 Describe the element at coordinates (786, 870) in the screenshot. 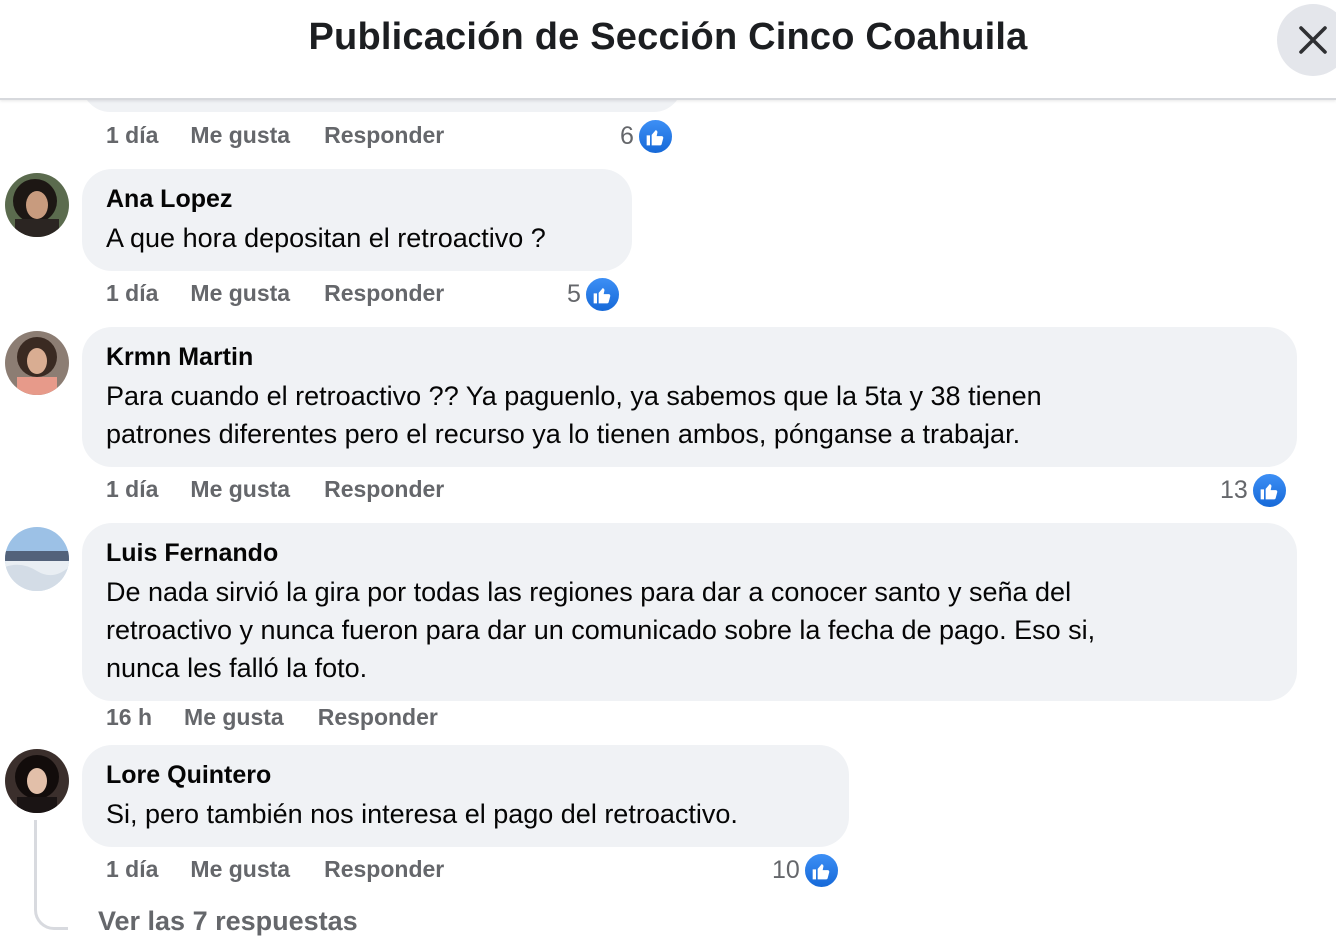

I see `reaction-count: 10` at that location.